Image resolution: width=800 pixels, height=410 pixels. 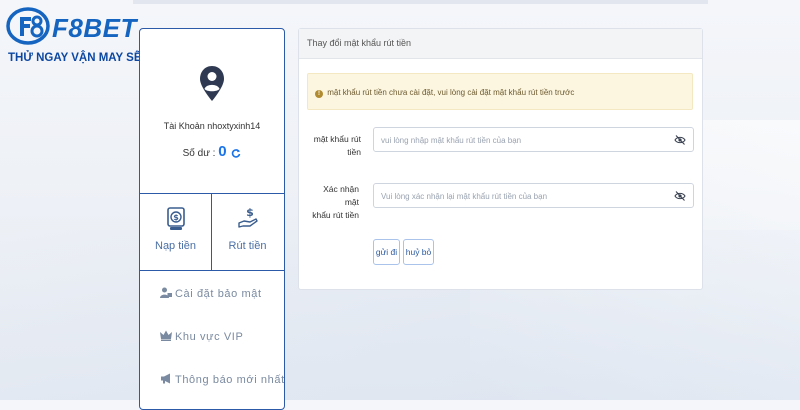 What do you see at coordinates (165, 378) in the screenshot?
I see `megaphone-icon` at bounding box center [165, 378].